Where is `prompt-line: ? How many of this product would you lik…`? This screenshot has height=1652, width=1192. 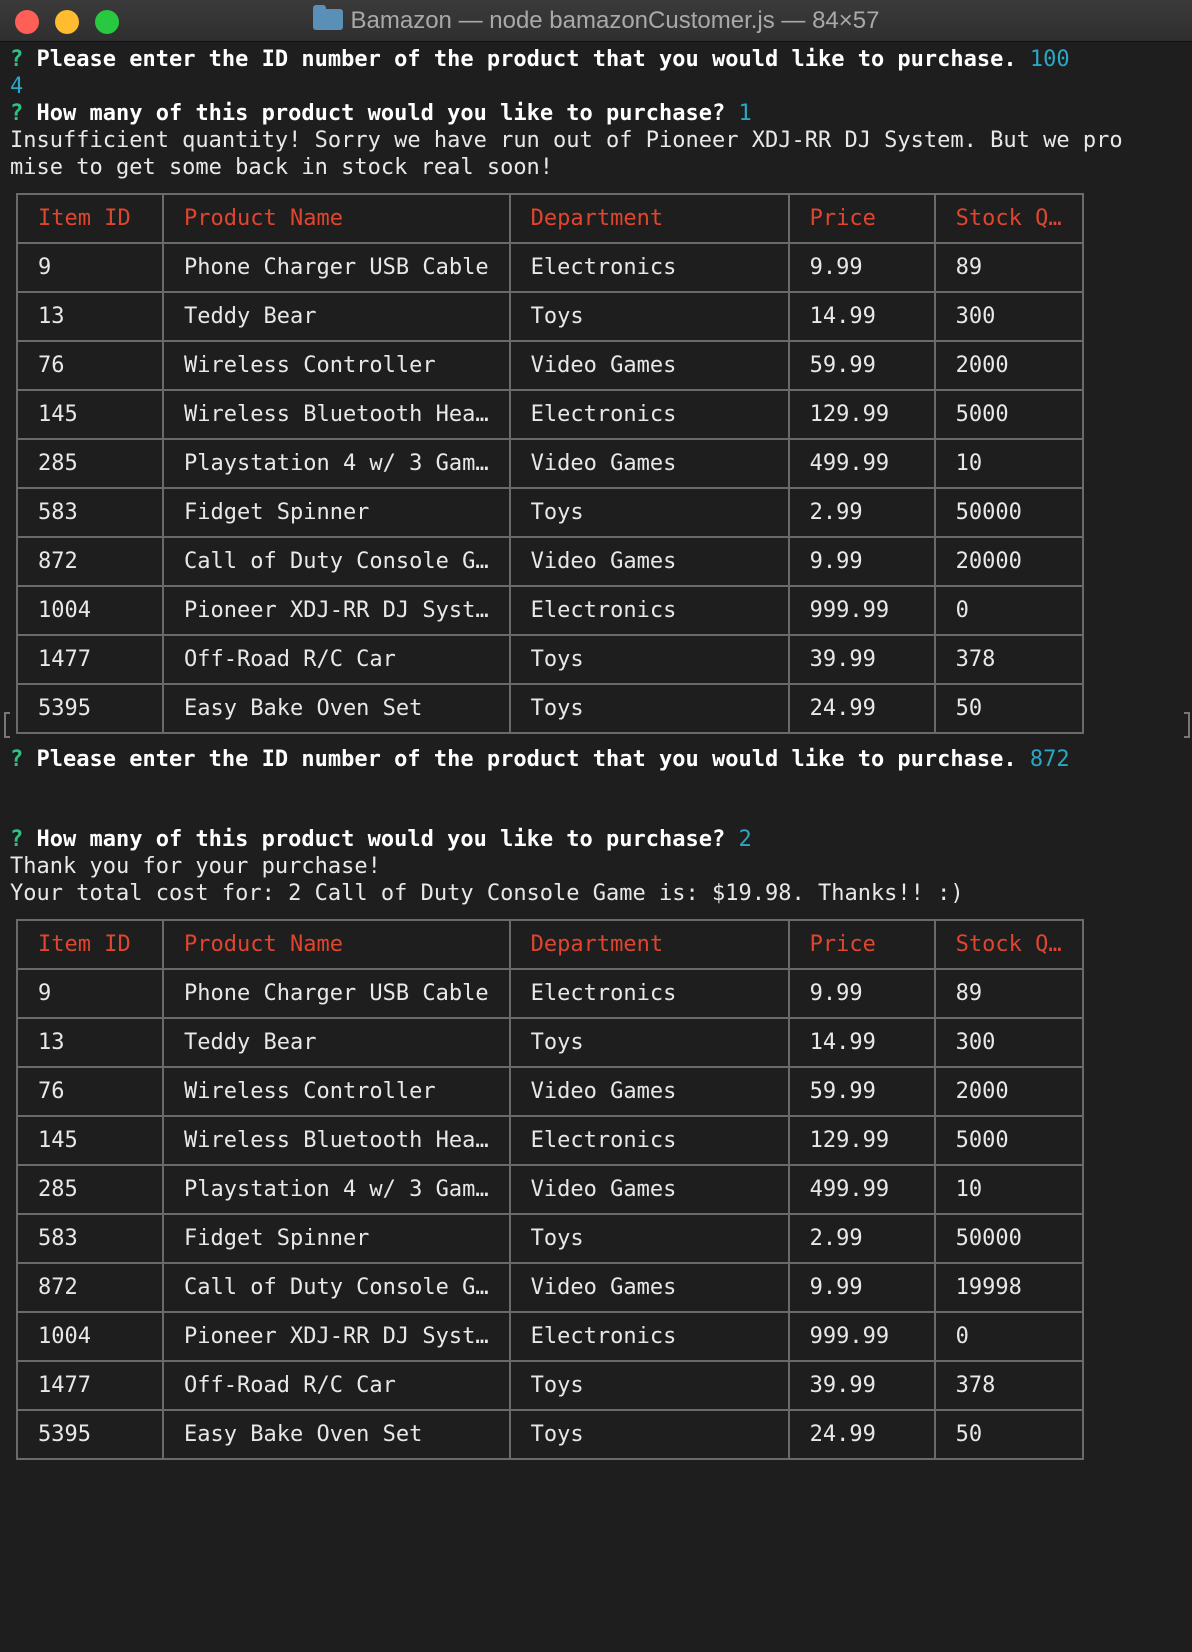
prompt-line: ? How many of this product would you lik… is located at coordinates (600, 839).